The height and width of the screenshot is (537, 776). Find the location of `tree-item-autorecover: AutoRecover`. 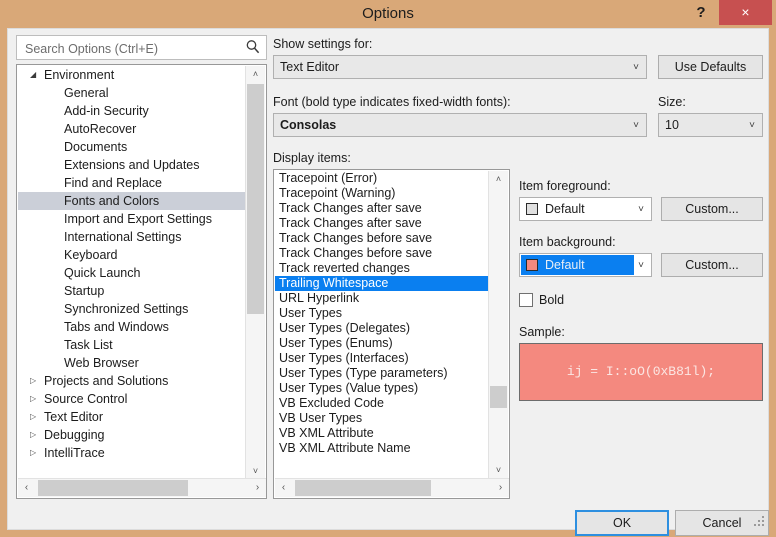

tree-item-autorecover: AutoRecover is located at coordinates (132, 129).